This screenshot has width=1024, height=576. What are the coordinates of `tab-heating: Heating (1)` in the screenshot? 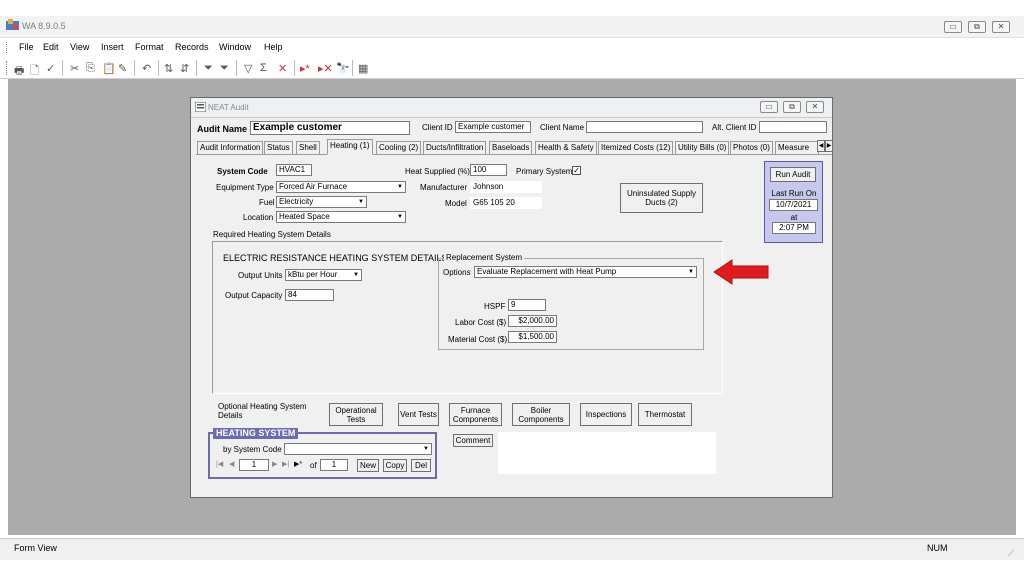 It's located at (350, 147).